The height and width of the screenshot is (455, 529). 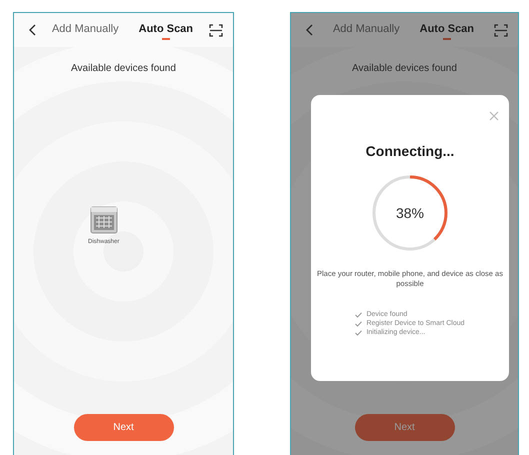 I want to click on dishwasher-icon, so click(x=104, y=220).